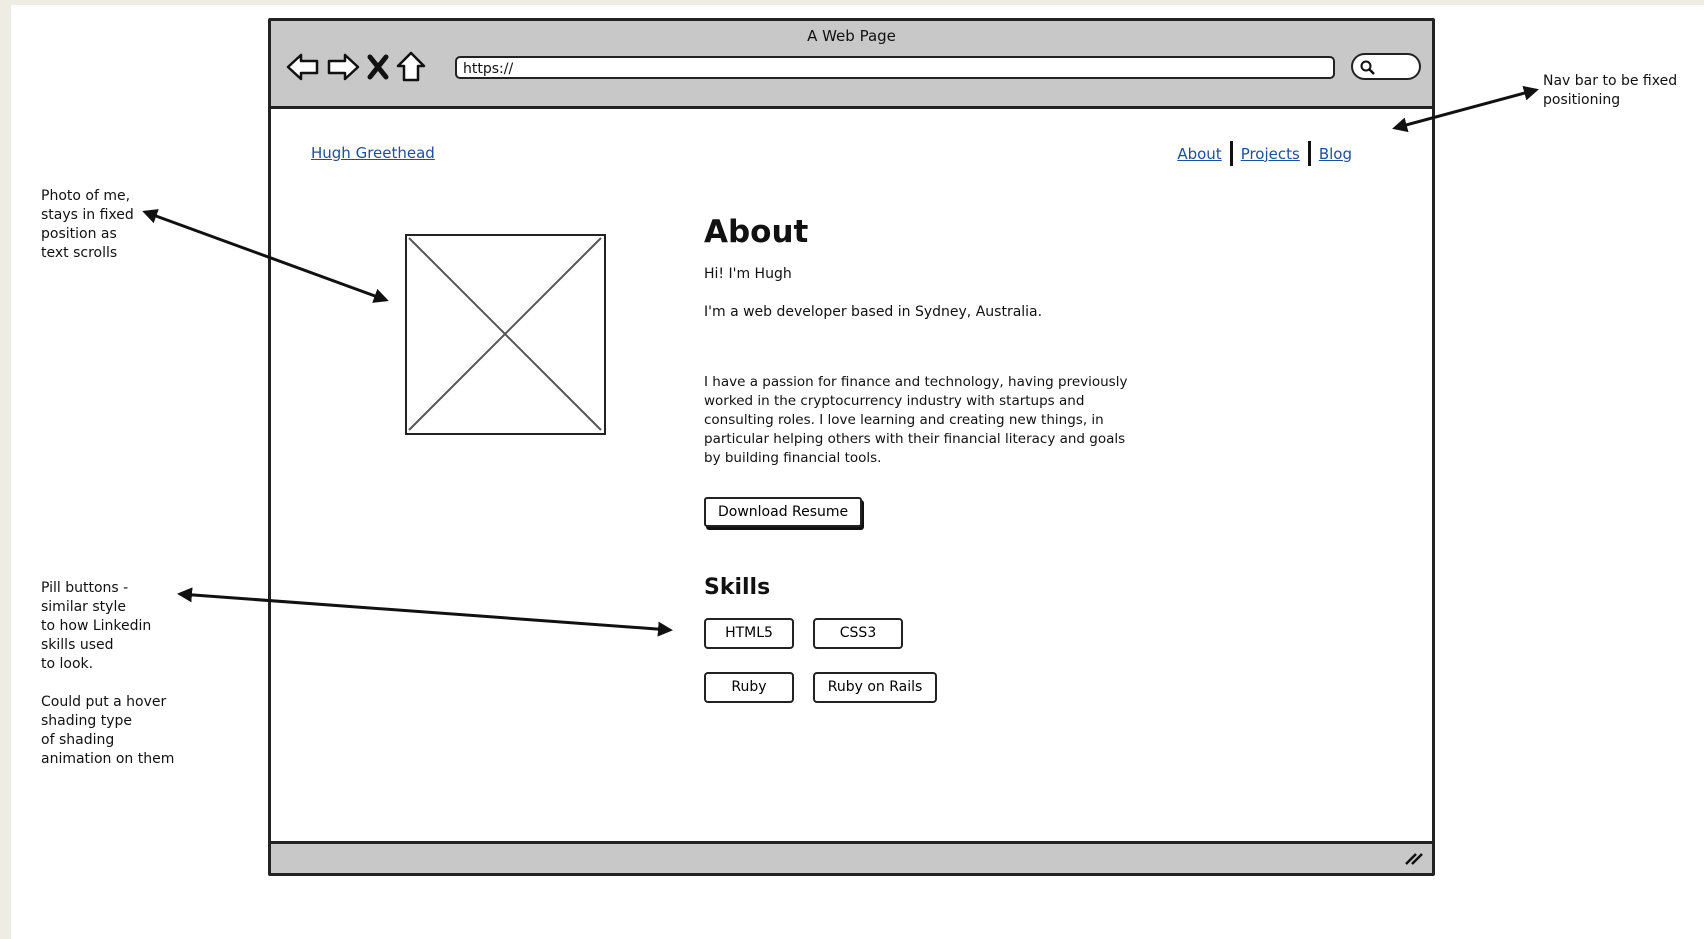  I want to click on arrow-photo, so click(265, 256).